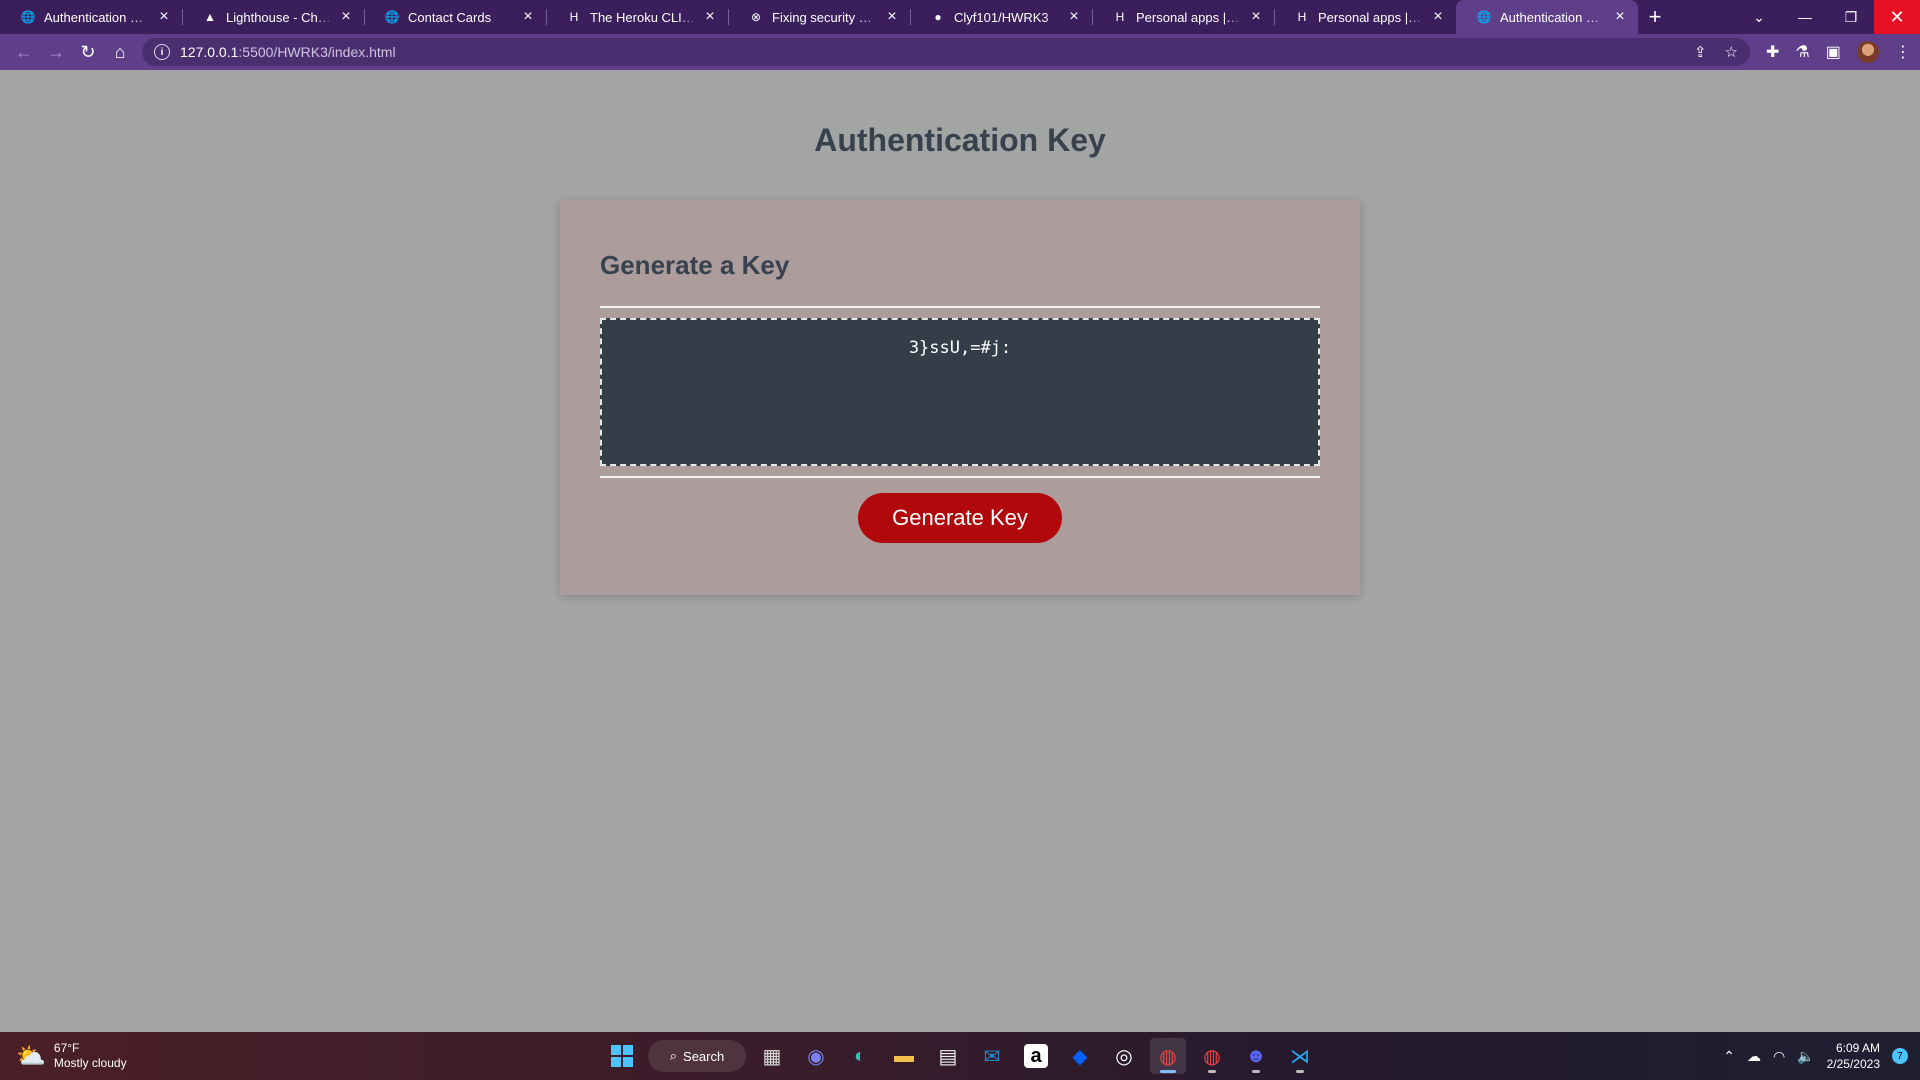  What do you see at coordinates (1754, 1056) in the screenshot?
I see `onedrive-cloud-icon: ☁` at bounding box center [1754, 1056].